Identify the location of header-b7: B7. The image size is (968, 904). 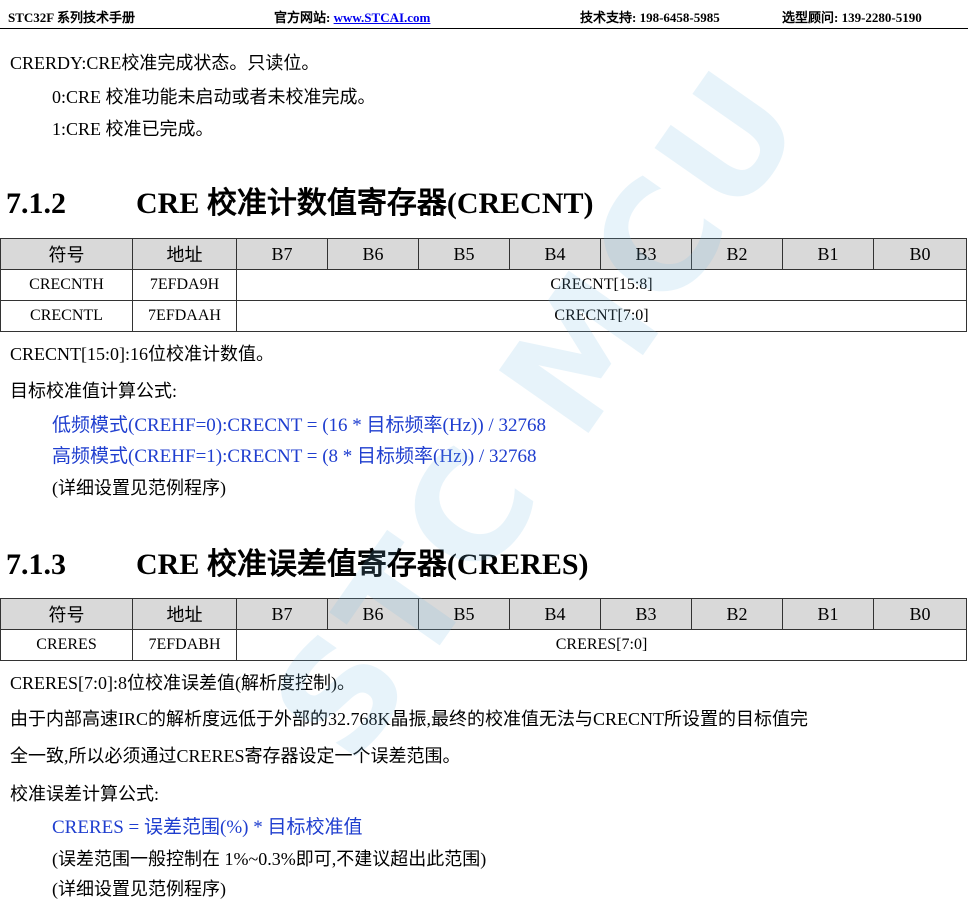
(282, 254).